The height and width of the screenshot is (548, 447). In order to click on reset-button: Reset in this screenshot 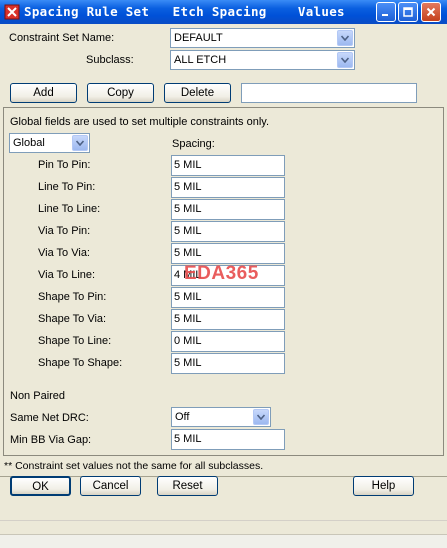, I will do `click(187, 486)`.